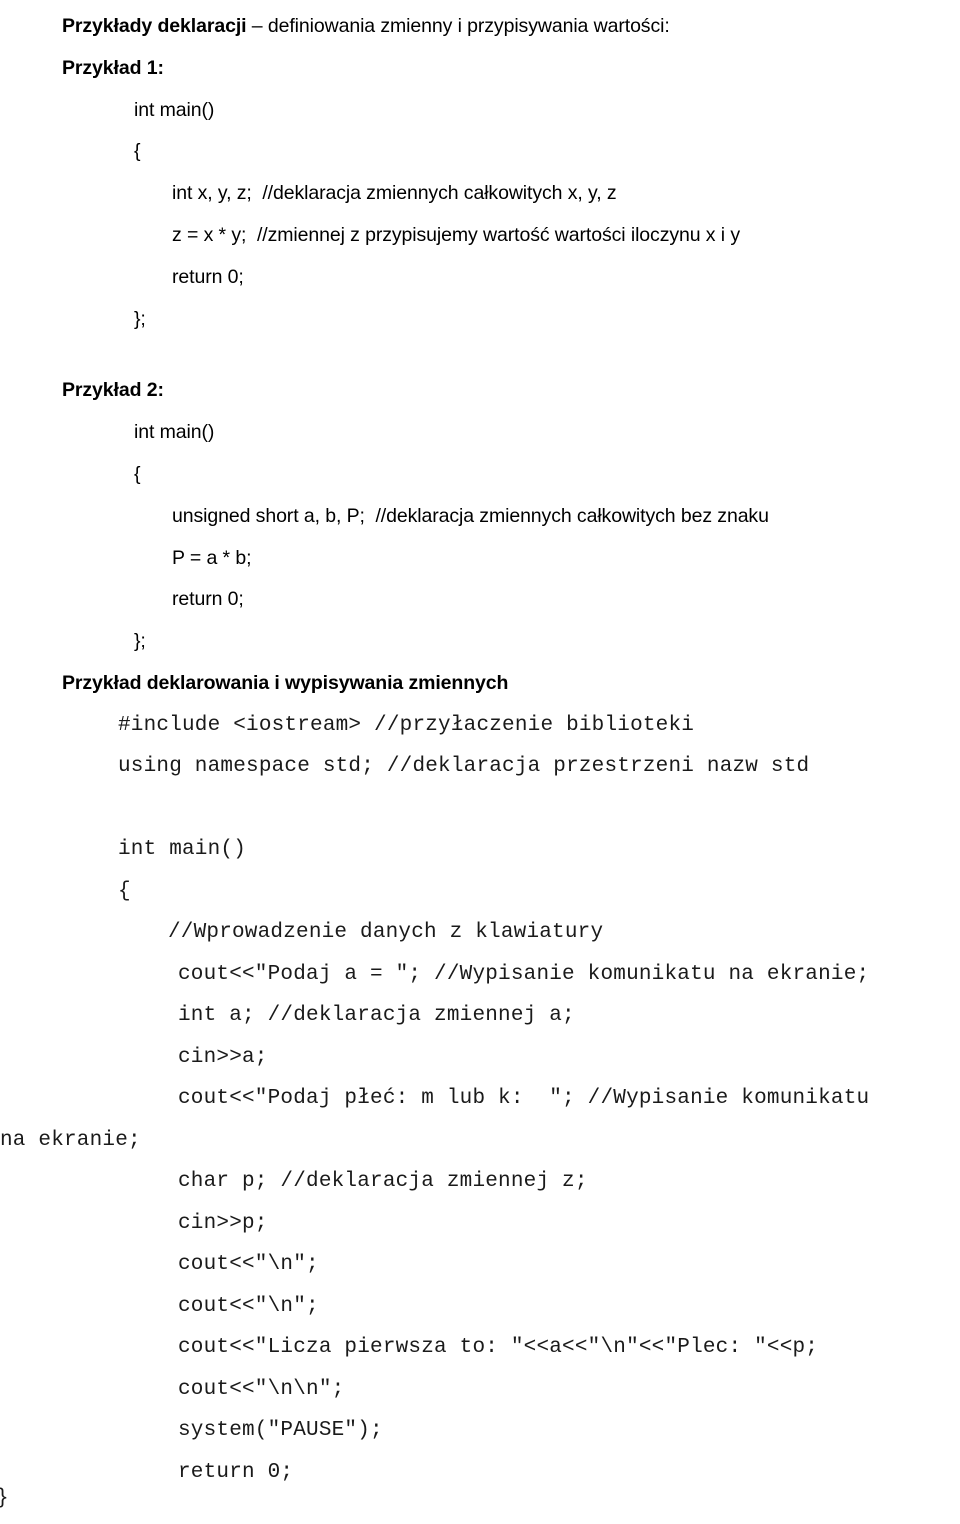 The width and height of the screenshot is (960, 1524). Describe the element at coordinates (174, 109) in the screenshot. I see `example-1-code-line: int main()` at that location.